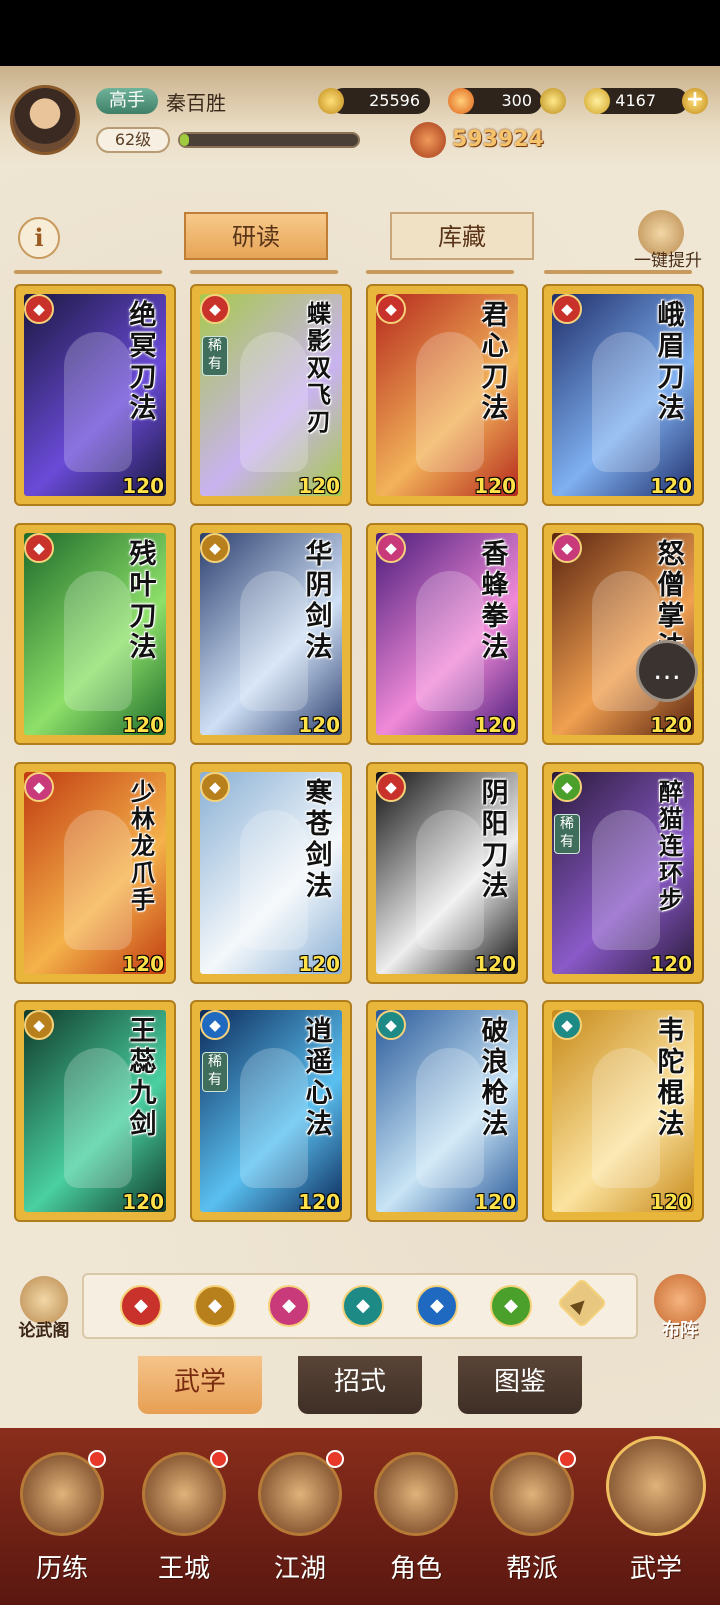 The height and width of the screenshot is (1605, 720). I want to click on skill-card: ◆ 稀有 逍遥心法 120, so click(271, 1111).